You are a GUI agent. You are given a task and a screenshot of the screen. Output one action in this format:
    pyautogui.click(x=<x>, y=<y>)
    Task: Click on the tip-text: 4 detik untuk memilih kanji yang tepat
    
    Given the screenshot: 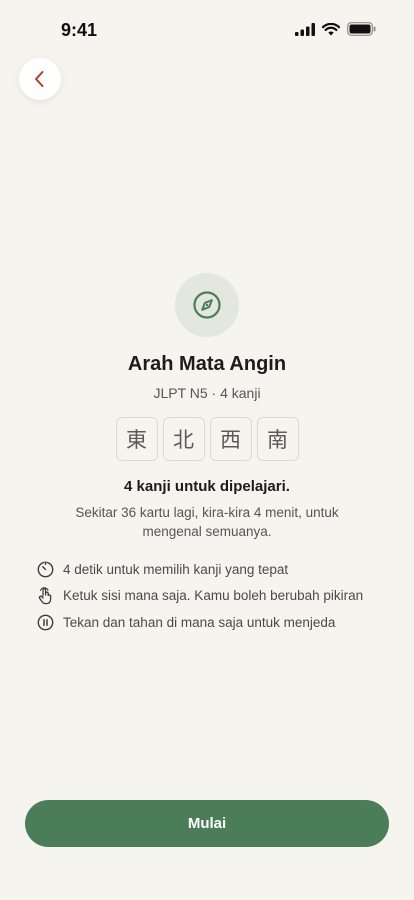 What is the action you would take?
    pyautogui.click(x=176, y=569)
    